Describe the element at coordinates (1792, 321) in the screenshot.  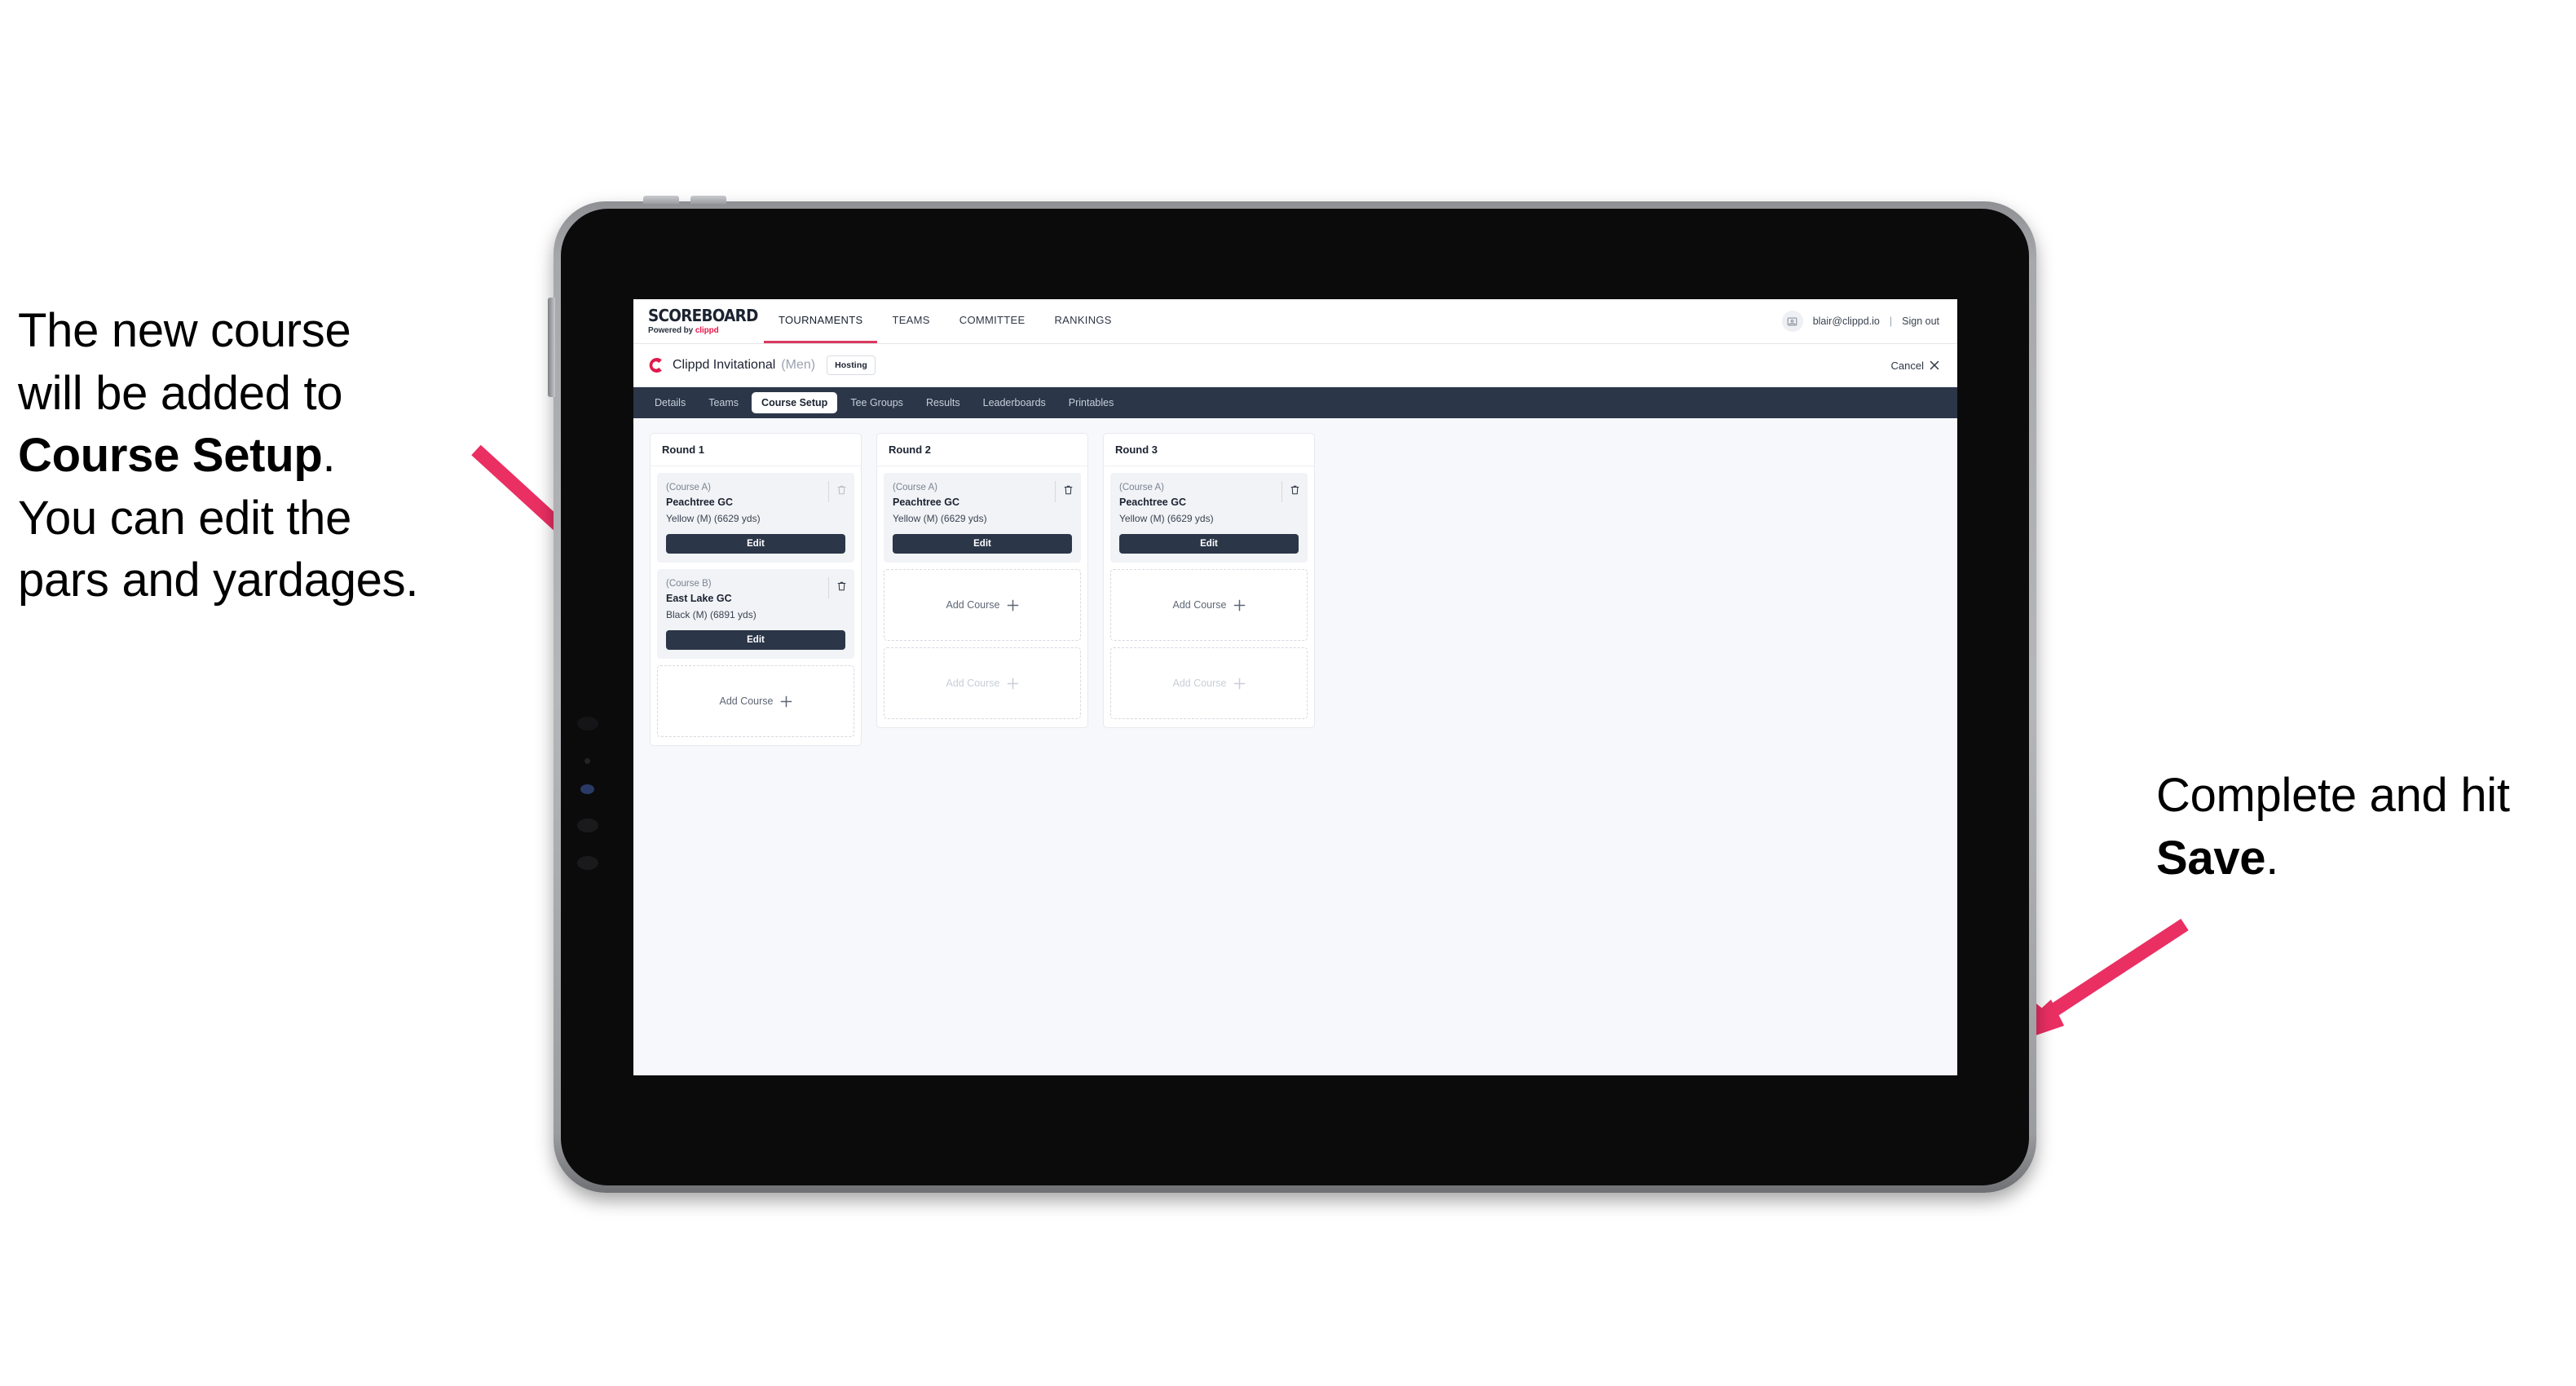
I see `user-avatar-icon` at that location.